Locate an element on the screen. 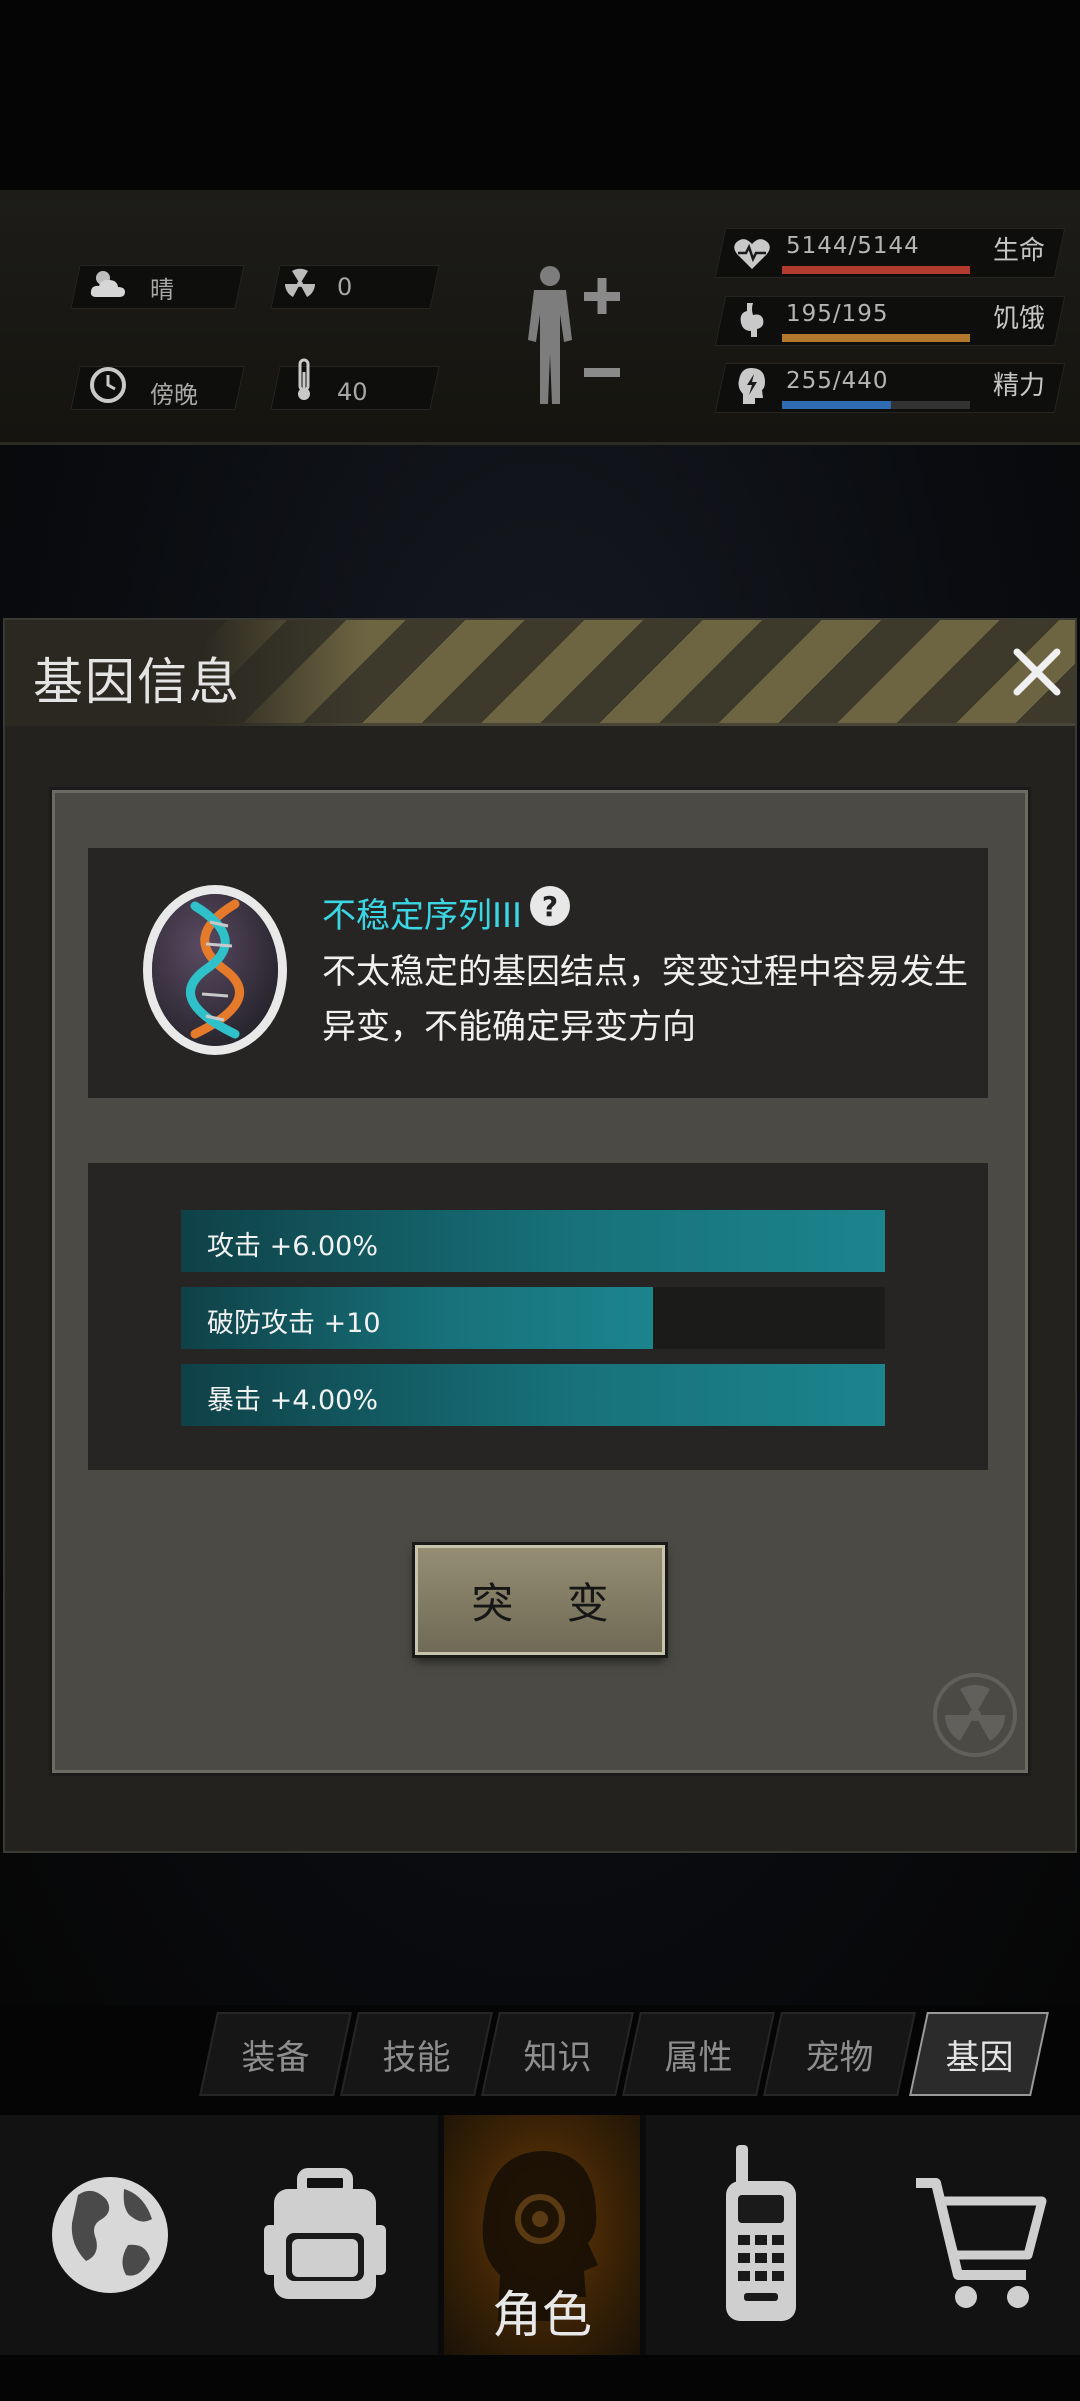  nav-character-label: 角色 is located at coordinates (542, 2315).